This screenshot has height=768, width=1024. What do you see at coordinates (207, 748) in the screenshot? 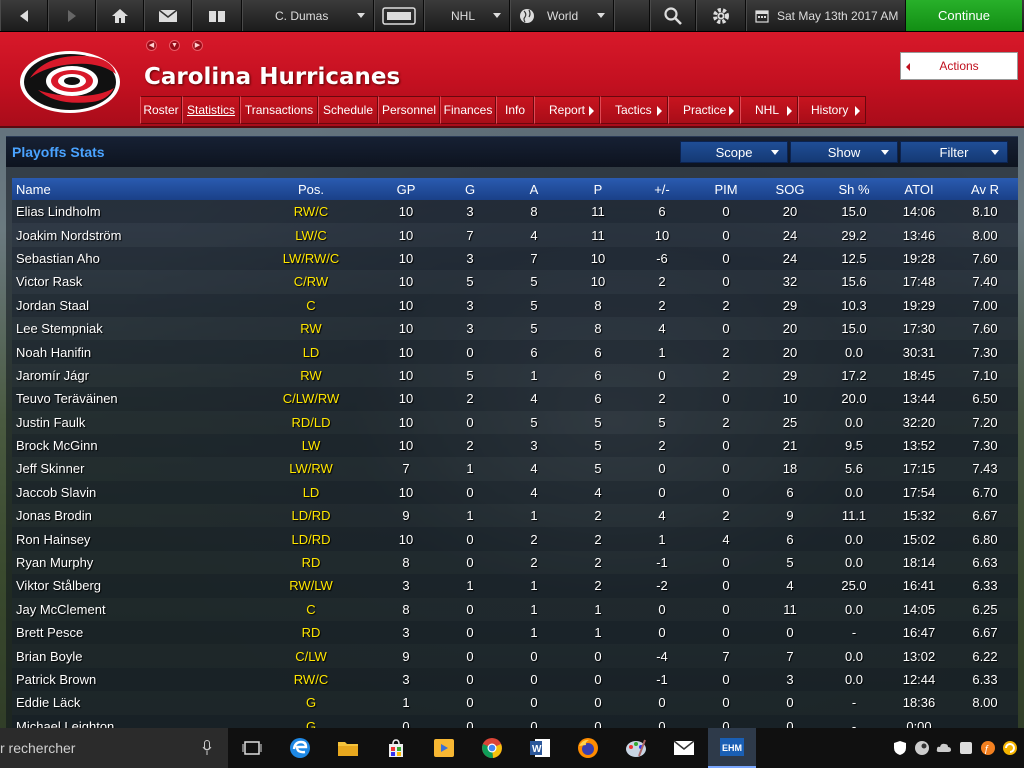
I see `microphone-icon` at bounding box center [207, 748].